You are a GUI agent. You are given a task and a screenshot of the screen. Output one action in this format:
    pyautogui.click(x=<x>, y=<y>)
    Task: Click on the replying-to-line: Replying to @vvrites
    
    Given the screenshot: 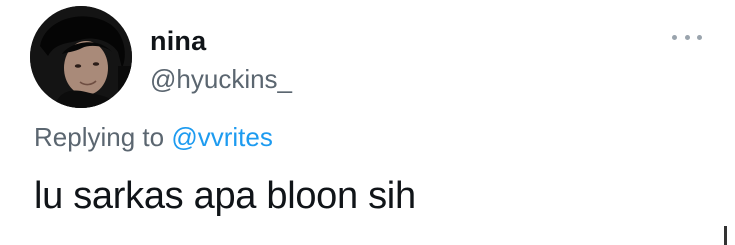 What is the action you would take?
    pyautogui.click(x=153, y=137)
    